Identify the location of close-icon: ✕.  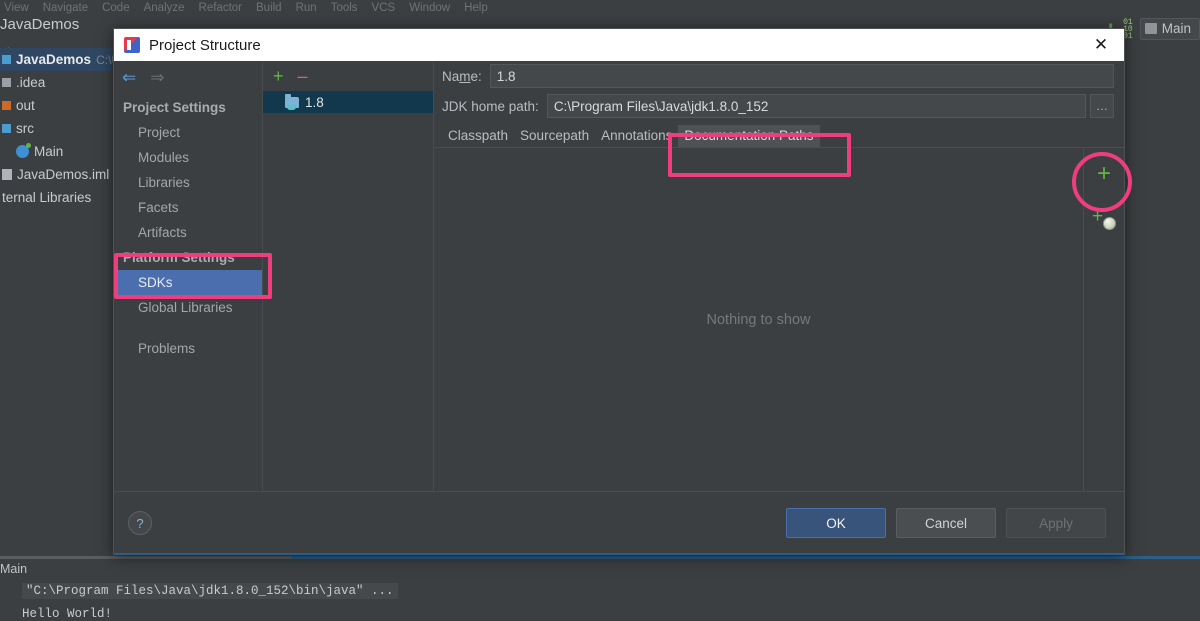
(1101, 45).